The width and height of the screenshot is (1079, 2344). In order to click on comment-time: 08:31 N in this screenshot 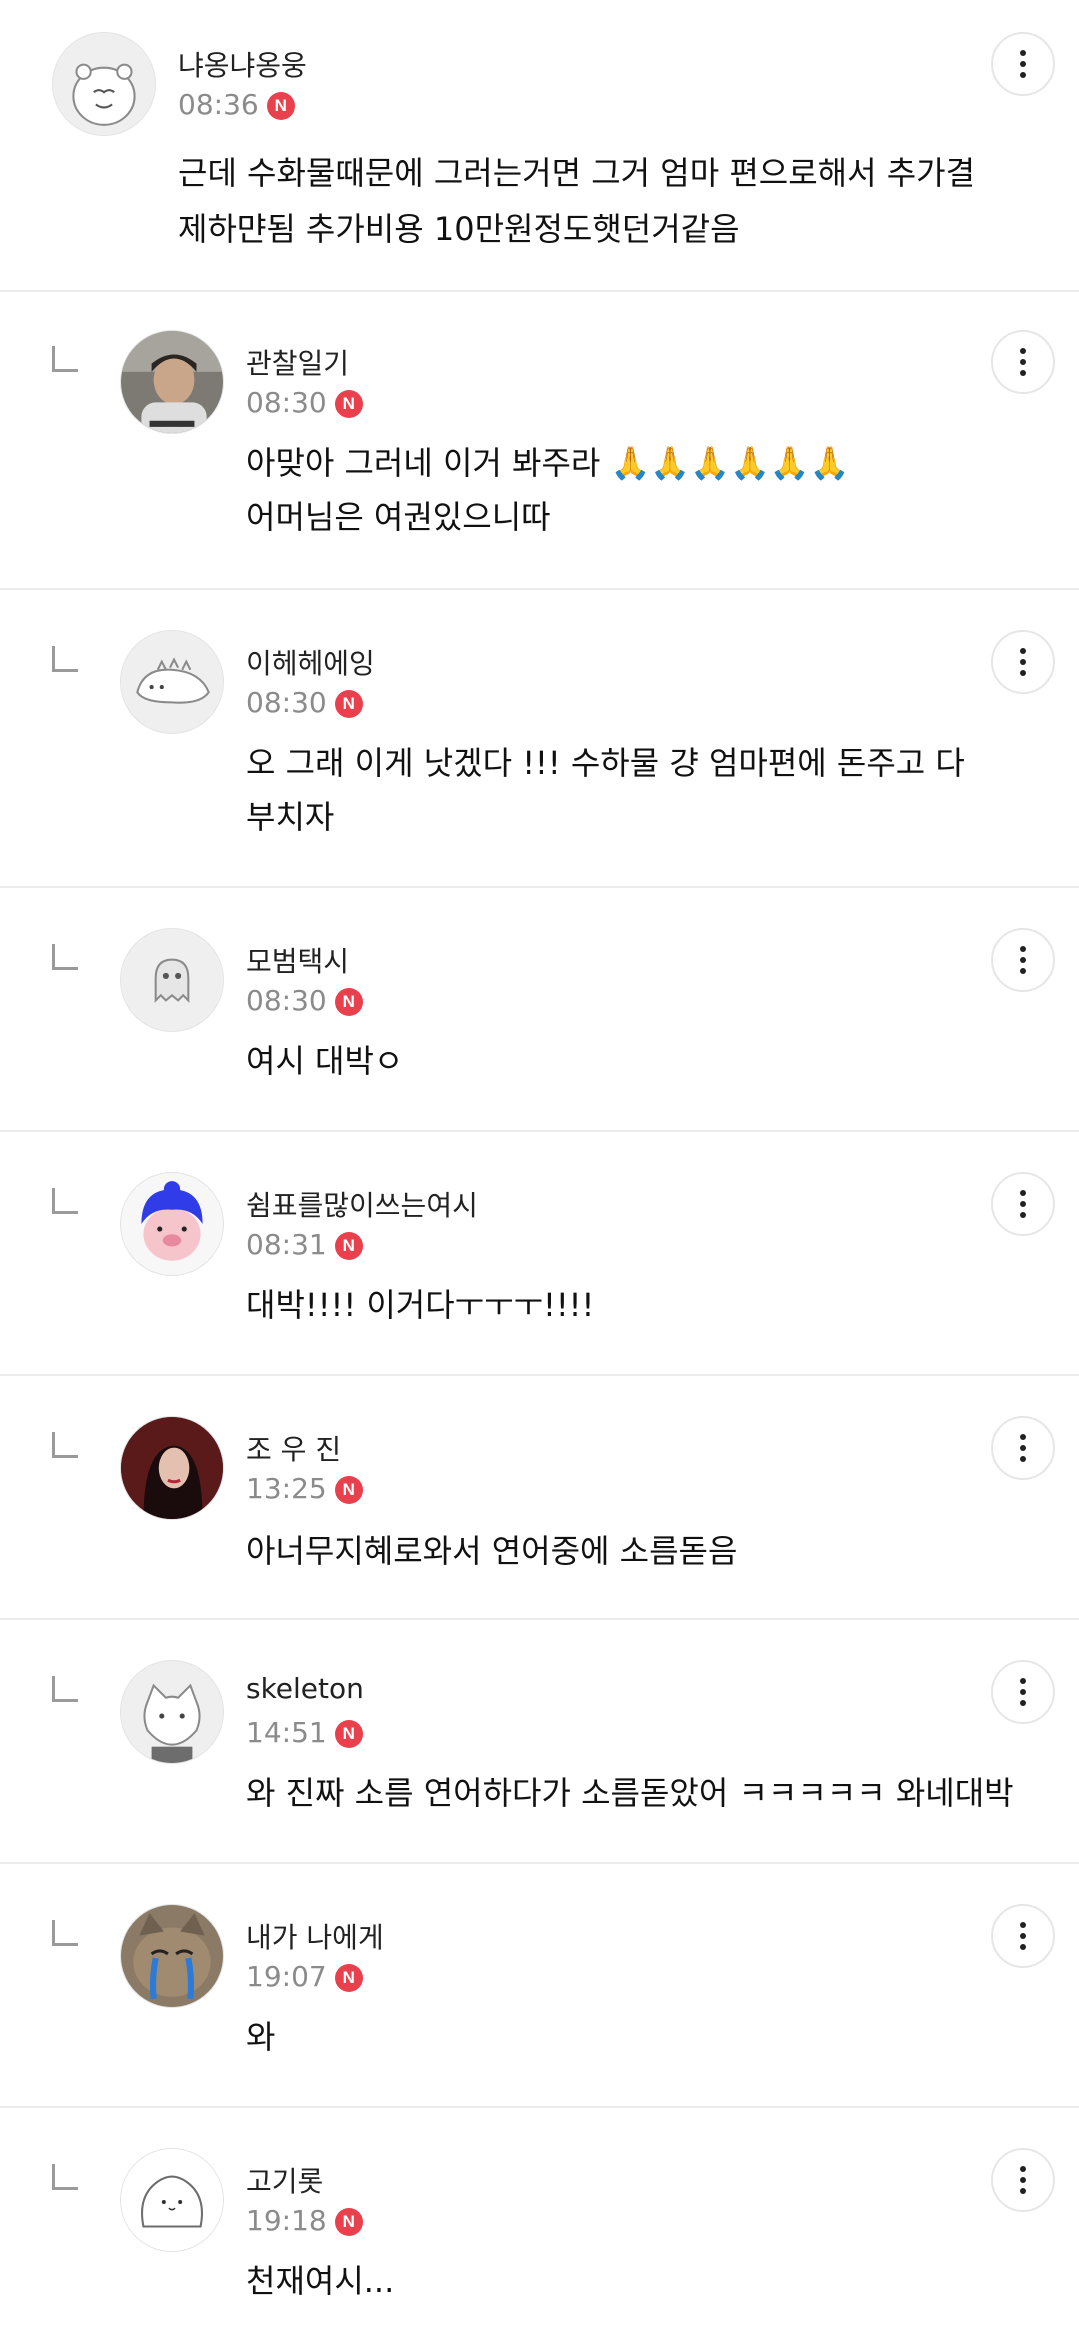, I will do `click(304, 1244)`.